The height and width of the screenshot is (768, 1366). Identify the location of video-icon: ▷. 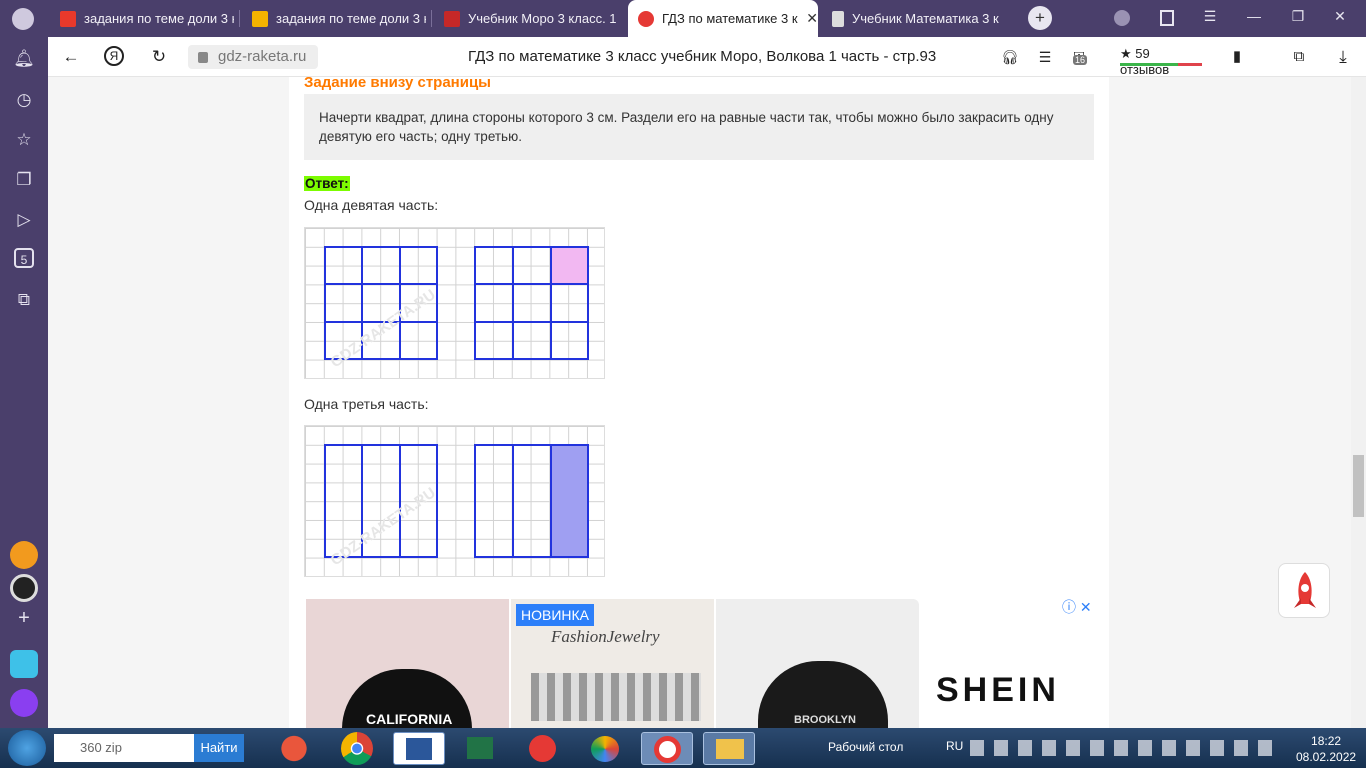
(24, 220).